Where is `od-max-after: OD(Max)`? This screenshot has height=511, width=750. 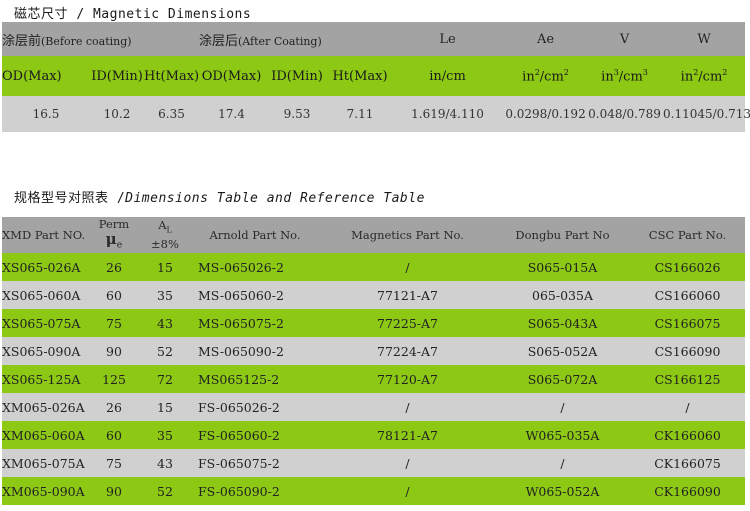 od-max-after: OD(Max) is located at coordinates (231, 76).